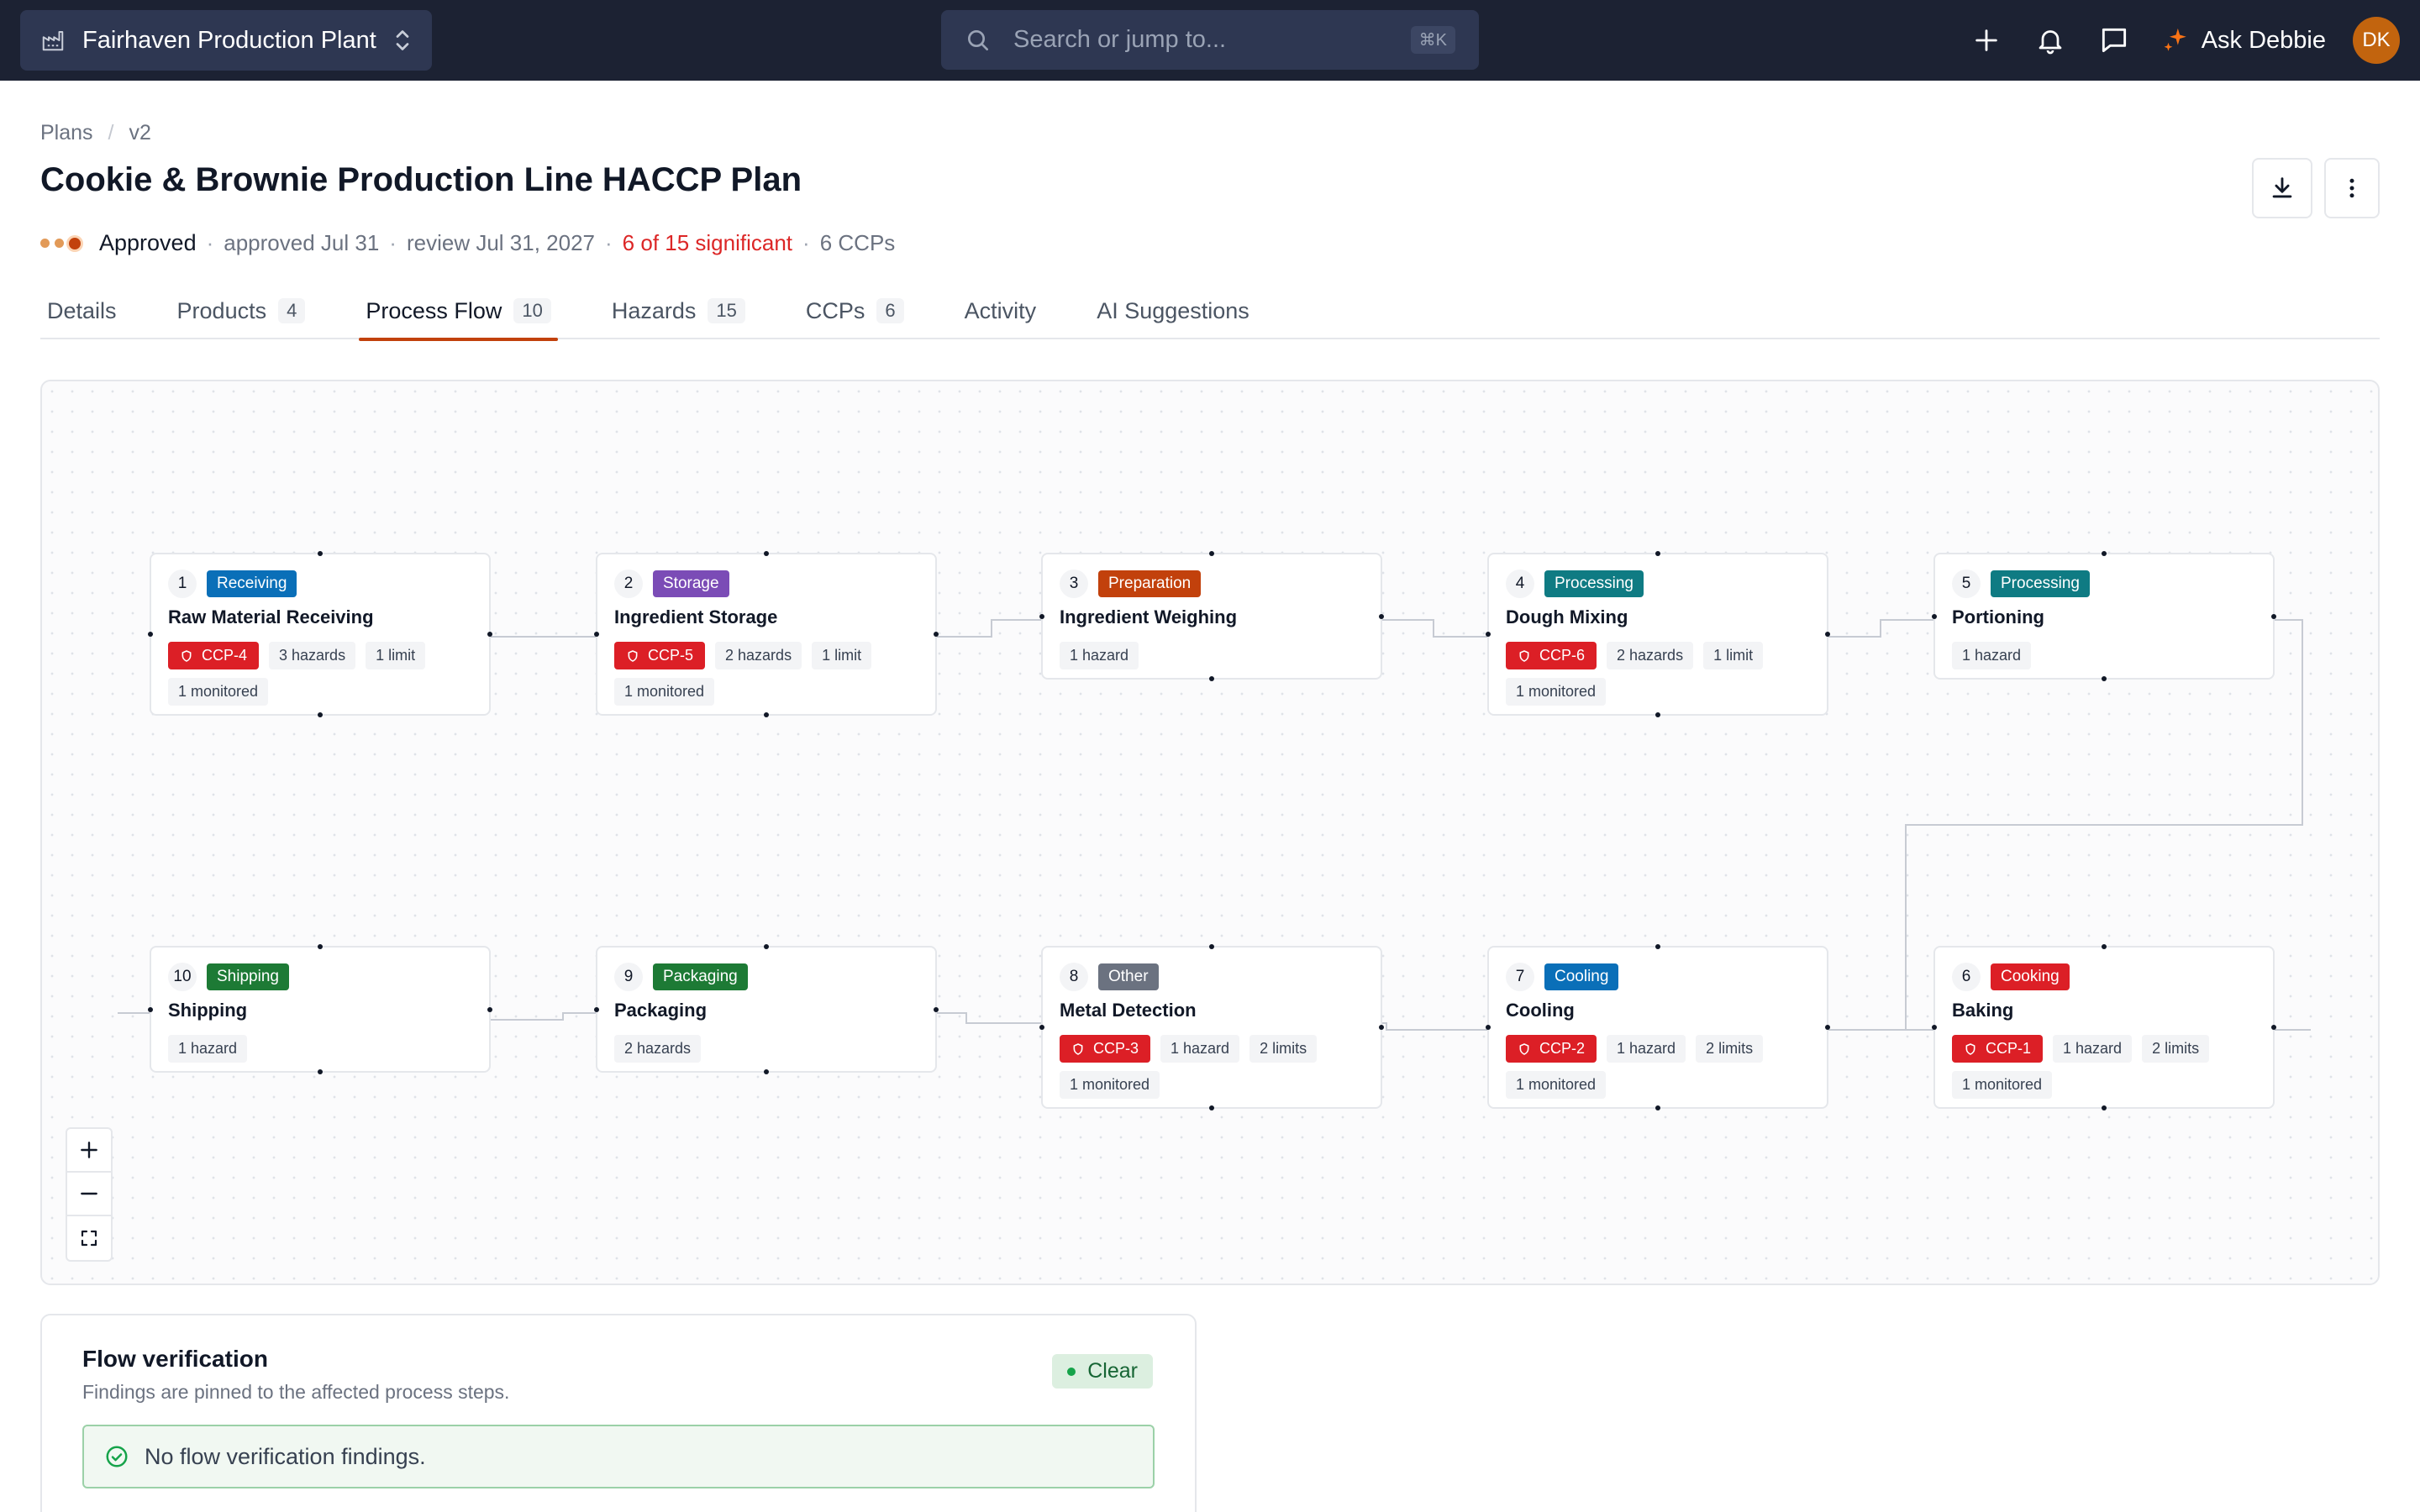 This screenshot has width=2420, height=1512. I want to click on step-stat-tag: 1 hazard, so click(1200, 1049).